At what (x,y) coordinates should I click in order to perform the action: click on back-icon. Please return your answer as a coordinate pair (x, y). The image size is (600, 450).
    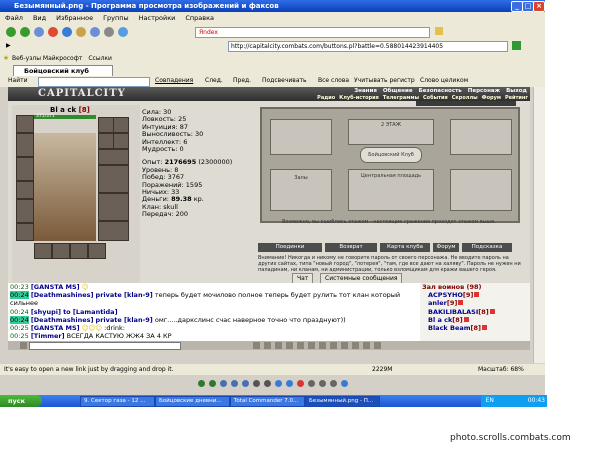
    Looking at the image, I should click on (11, 32).